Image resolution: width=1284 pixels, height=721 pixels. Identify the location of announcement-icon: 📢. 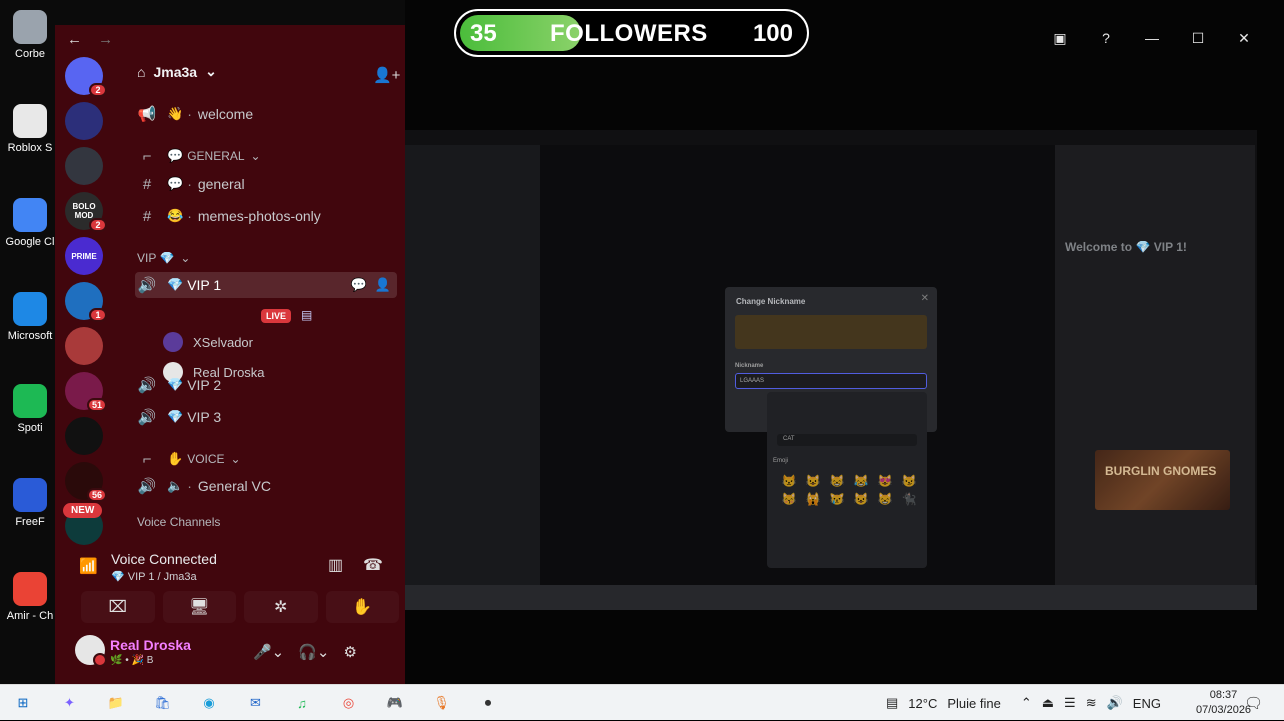
(147, 114).